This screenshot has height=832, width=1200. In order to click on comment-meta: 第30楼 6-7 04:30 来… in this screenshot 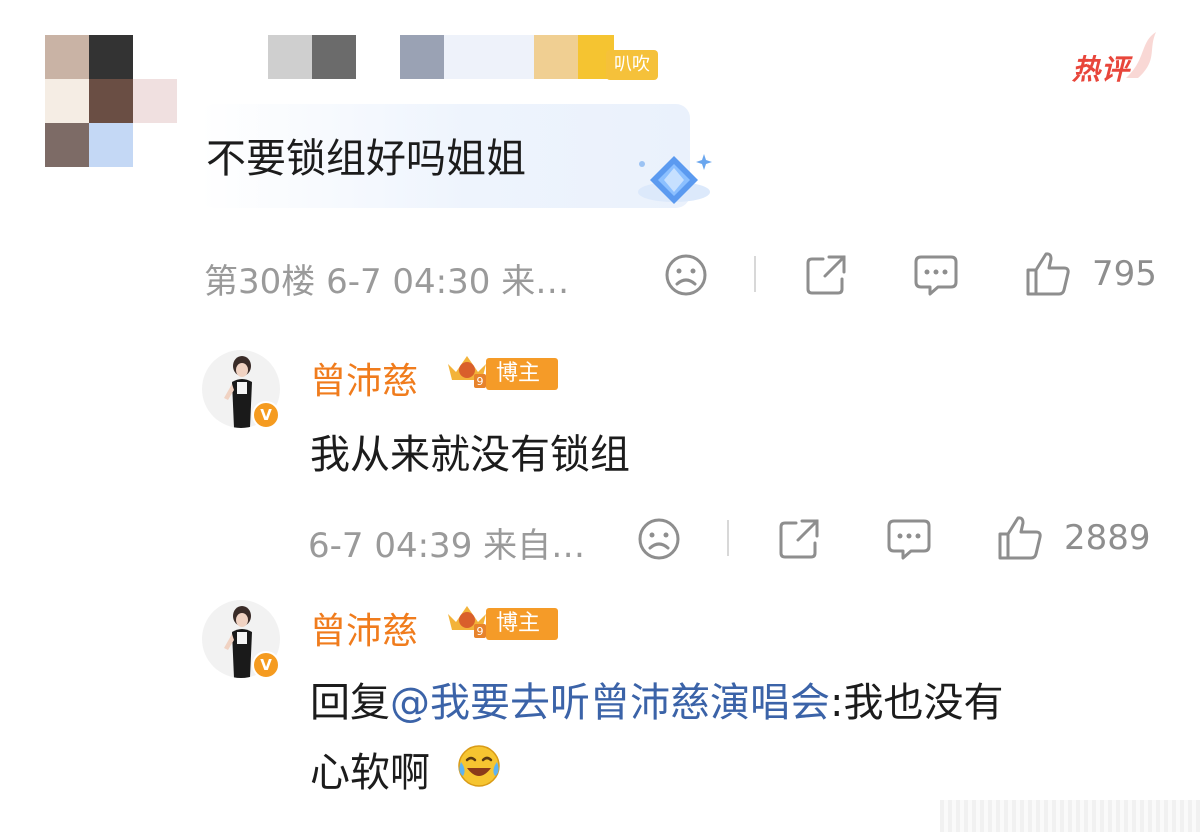, I will do `click(387, 282)`.